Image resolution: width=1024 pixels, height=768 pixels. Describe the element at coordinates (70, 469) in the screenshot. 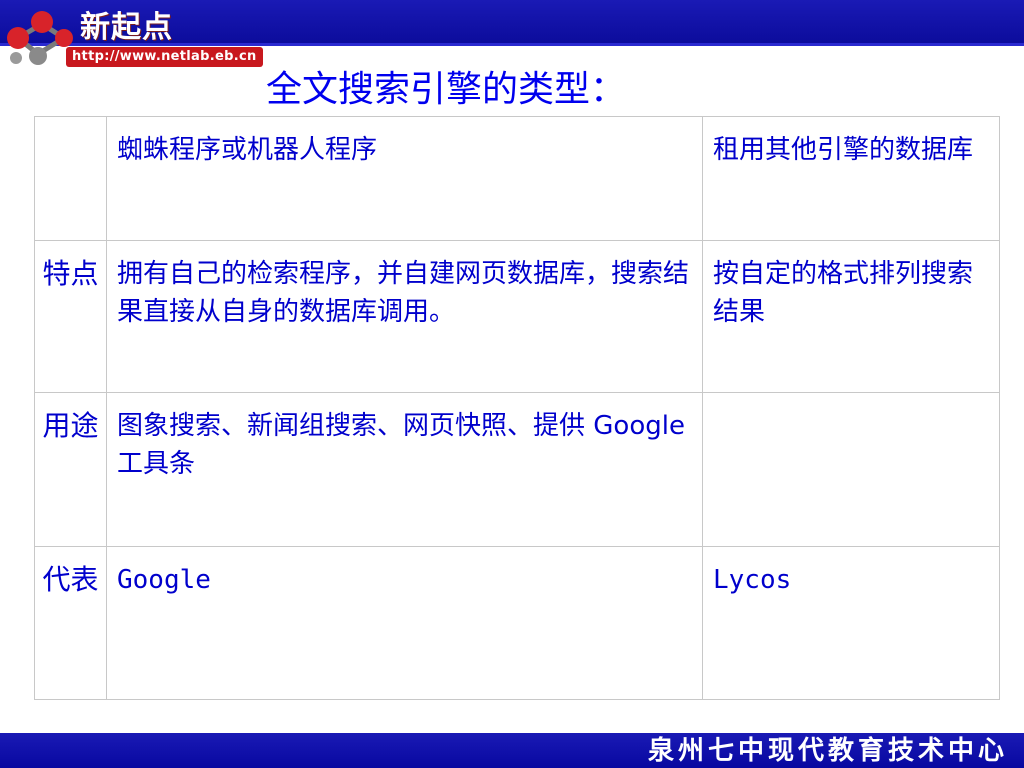

I see `row-label-uses: 用途` at that location.